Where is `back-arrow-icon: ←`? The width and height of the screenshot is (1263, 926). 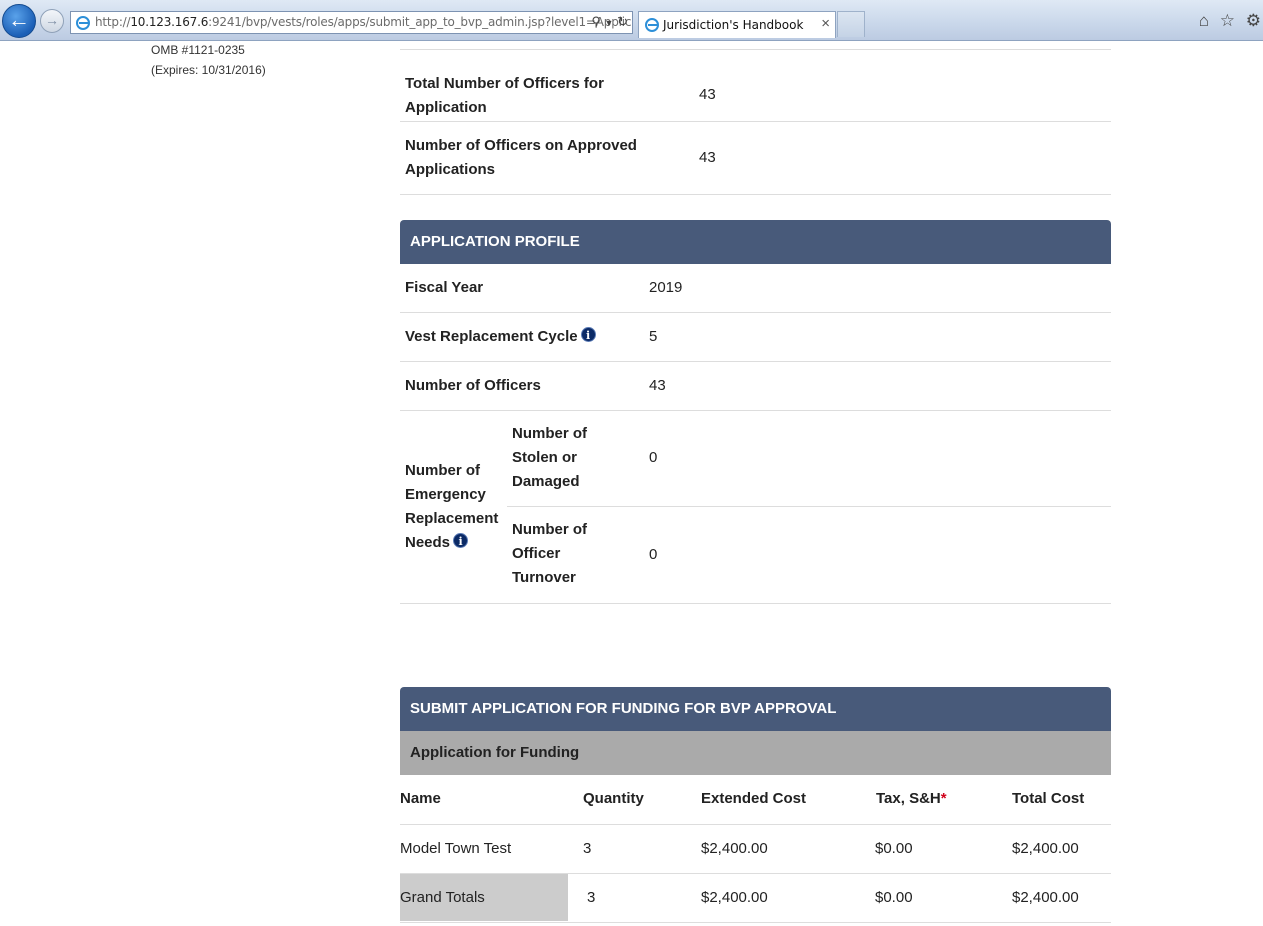
back-arrow-icon: ← is located at coordinates (19, 21).